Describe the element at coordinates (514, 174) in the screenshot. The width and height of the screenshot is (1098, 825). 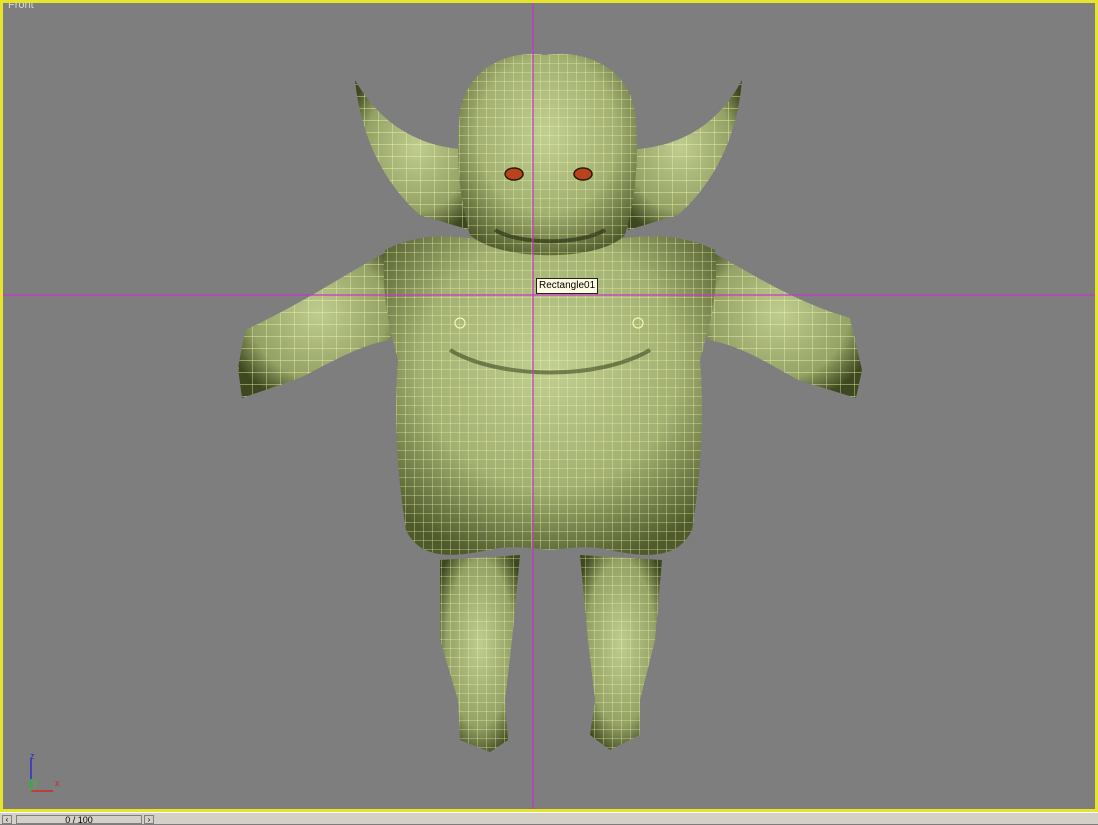
I see `left-eye` at that location.